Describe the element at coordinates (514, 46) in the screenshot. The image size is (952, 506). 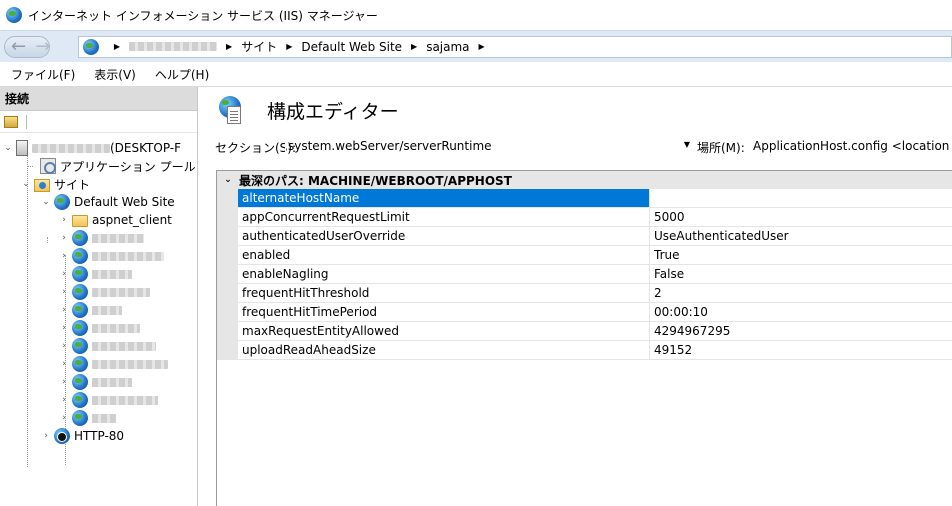
I see `breadcrumb: ▶ ▶ サイト ▶ Default Web Site ▶ sajama ▶` at that location.